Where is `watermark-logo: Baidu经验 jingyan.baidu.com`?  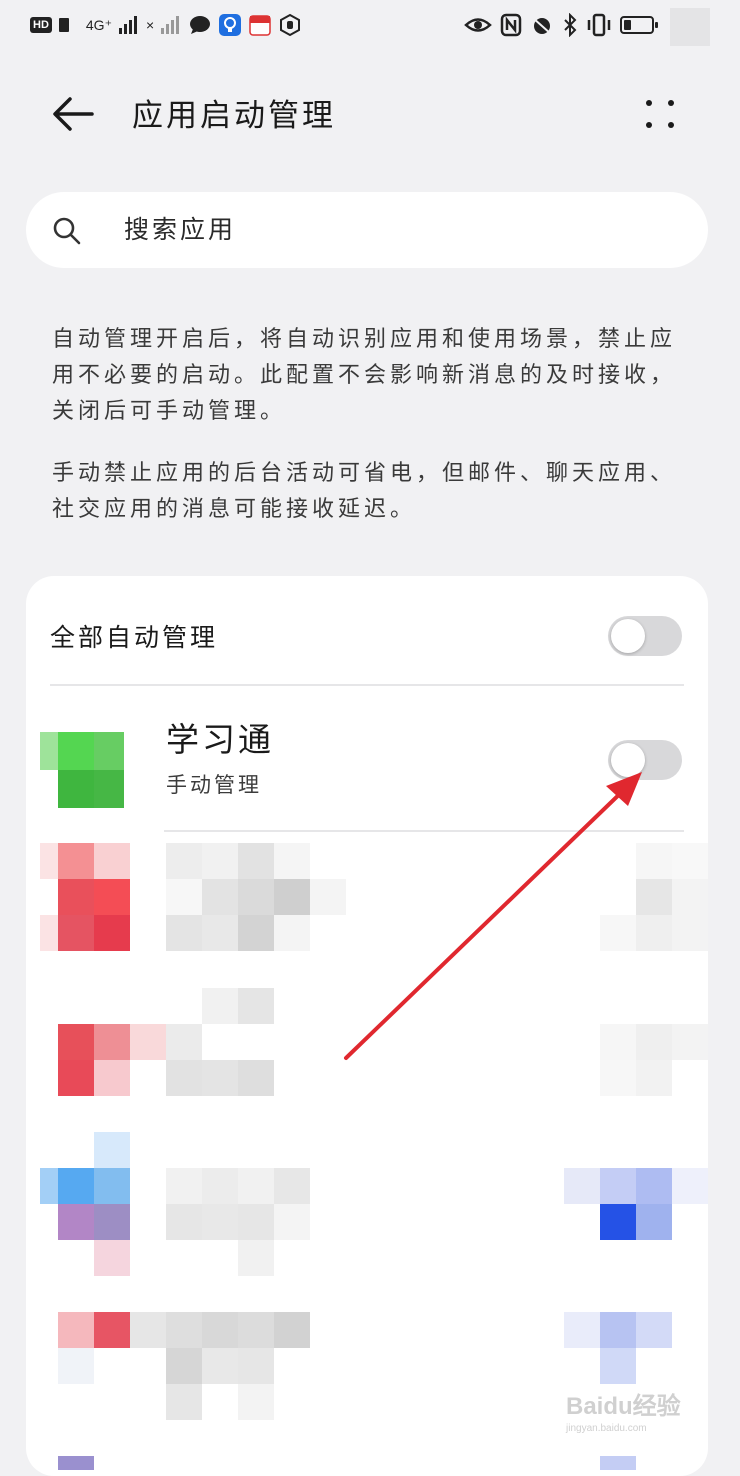
watermark-logo: Baidu经验 jingyan.baidu.com is located at coordinates (631, 1410).